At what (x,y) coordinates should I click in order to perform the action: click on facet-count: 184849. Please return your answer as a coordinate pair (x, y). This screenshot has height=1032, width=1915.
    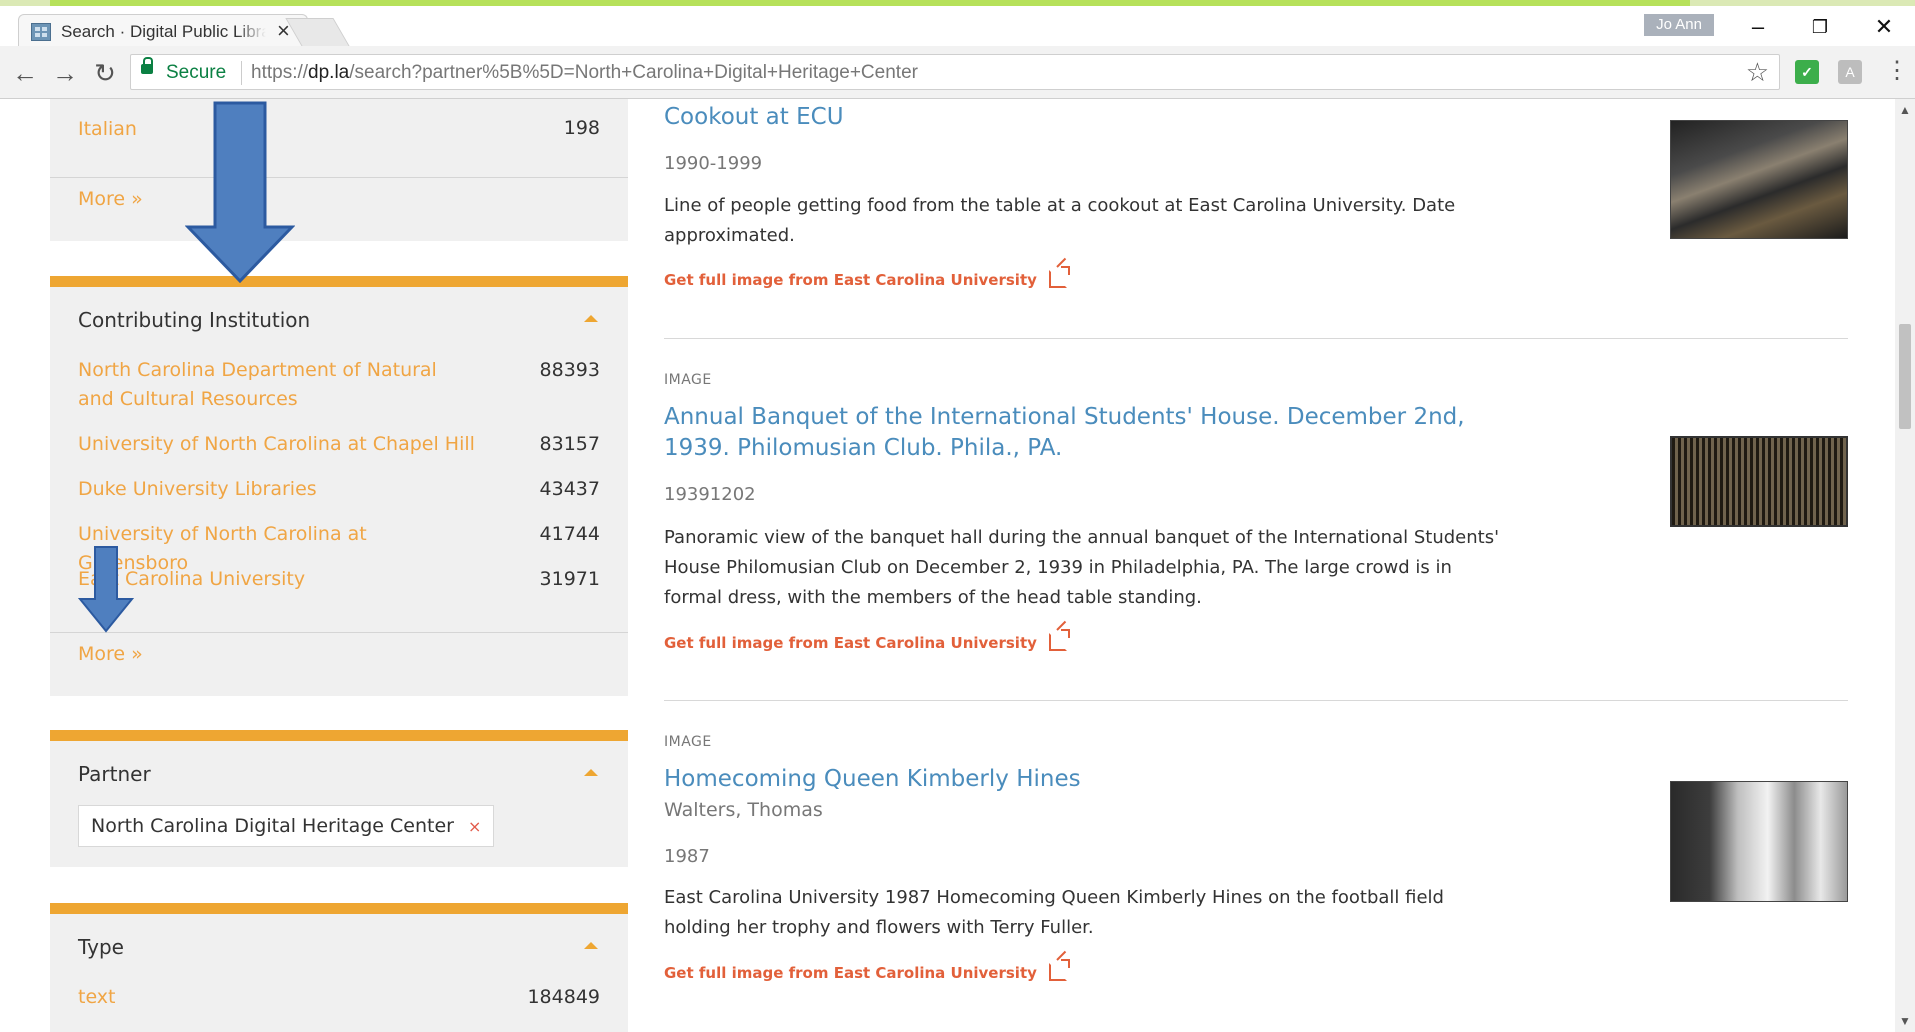
    Looking at the image, I should click on (563, 997).